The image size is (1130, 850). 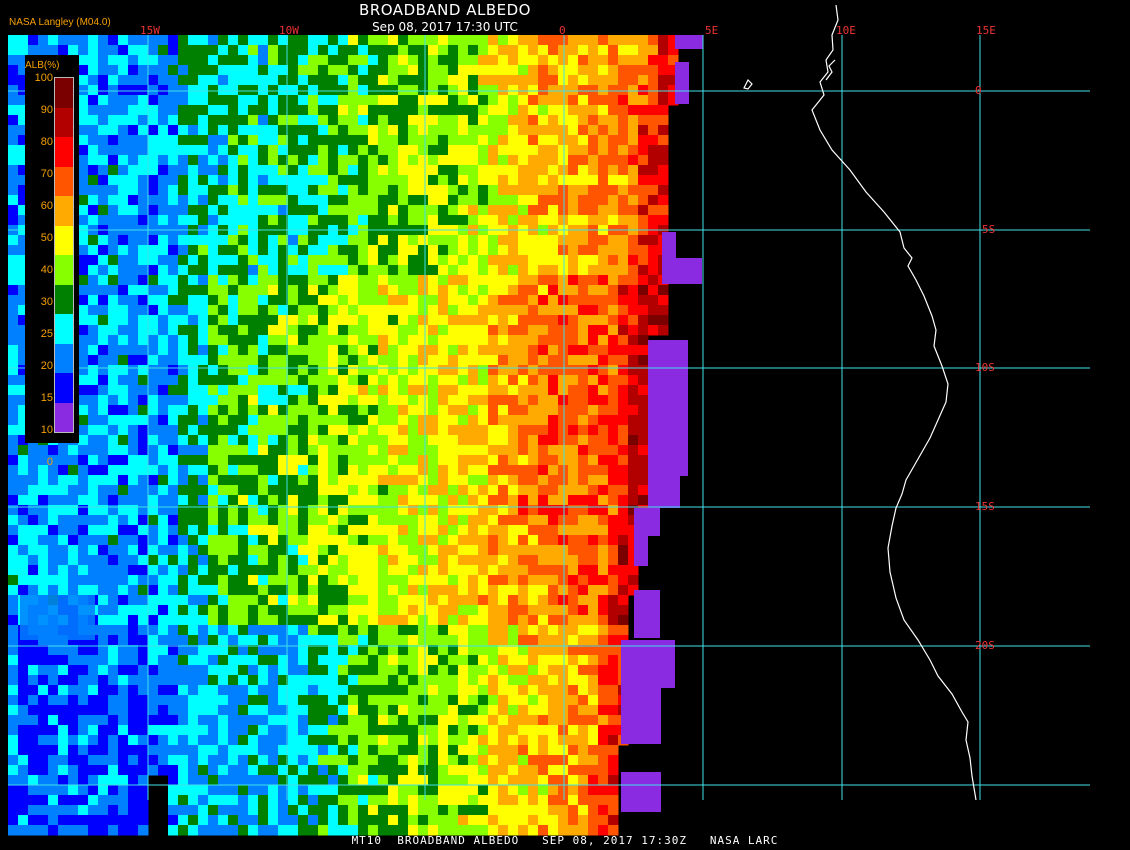 What do you see at coordinates (989, 229) in the screenshot?
I see `lat-label-5s: 5S` at bounding box center [989, 229].